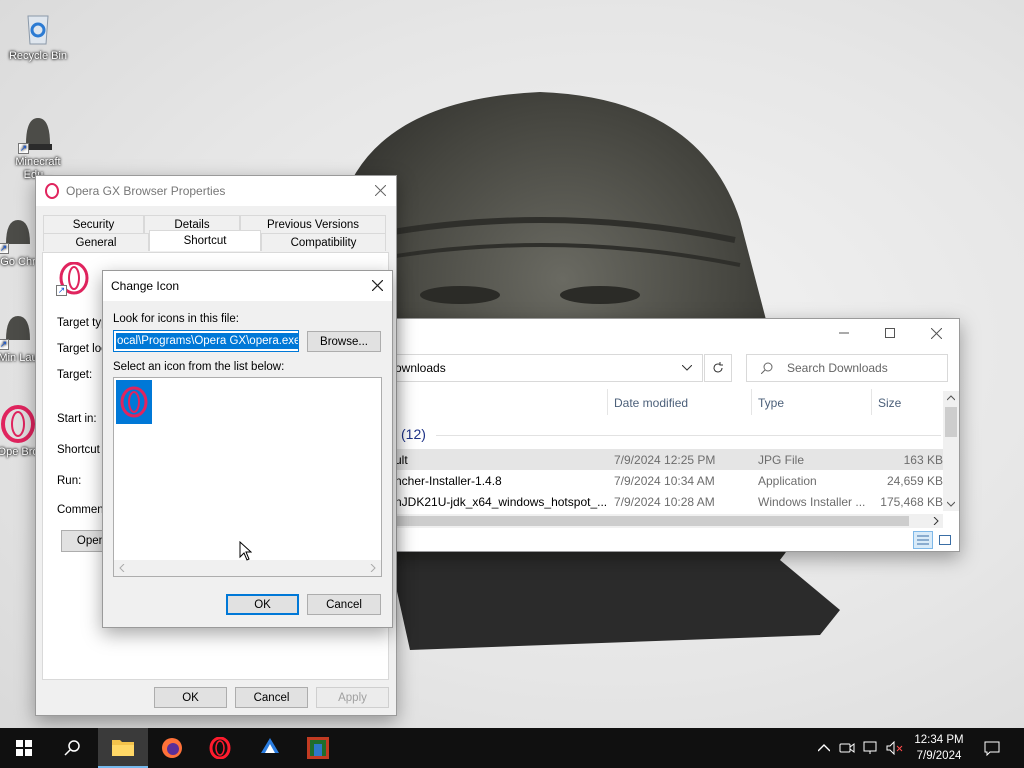 Image resolution: width=1024 pixels, height=768 pixels. Describe the element at coordinates (323, 242) in the screenshot. I see `tab-compatibility: Compatibility` at that location.